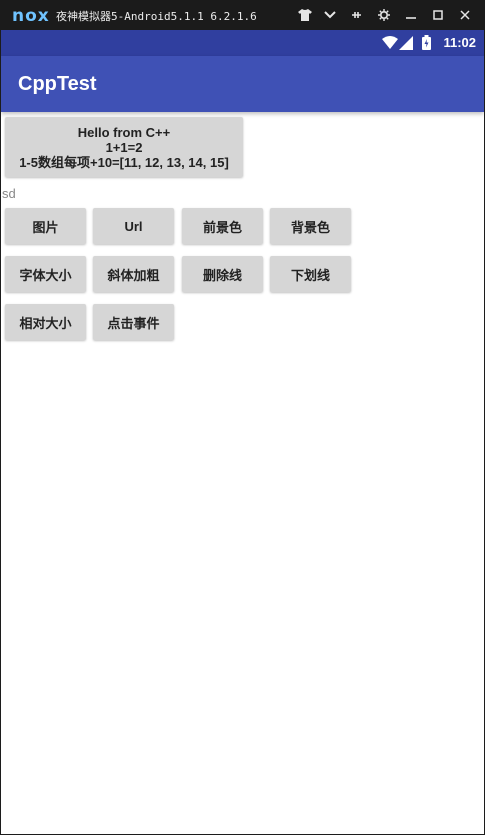  I want to click on underline-button: 下划线, so click(310, 274).